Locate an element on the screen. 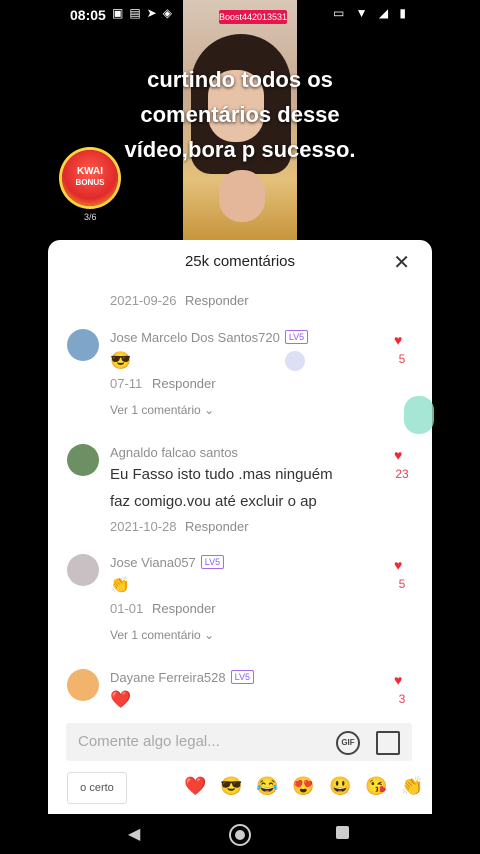 Image resolution: width=480 pixels, height=854 pixels. comment-date: 2021-09-26 is located at coordinates (143, 300).